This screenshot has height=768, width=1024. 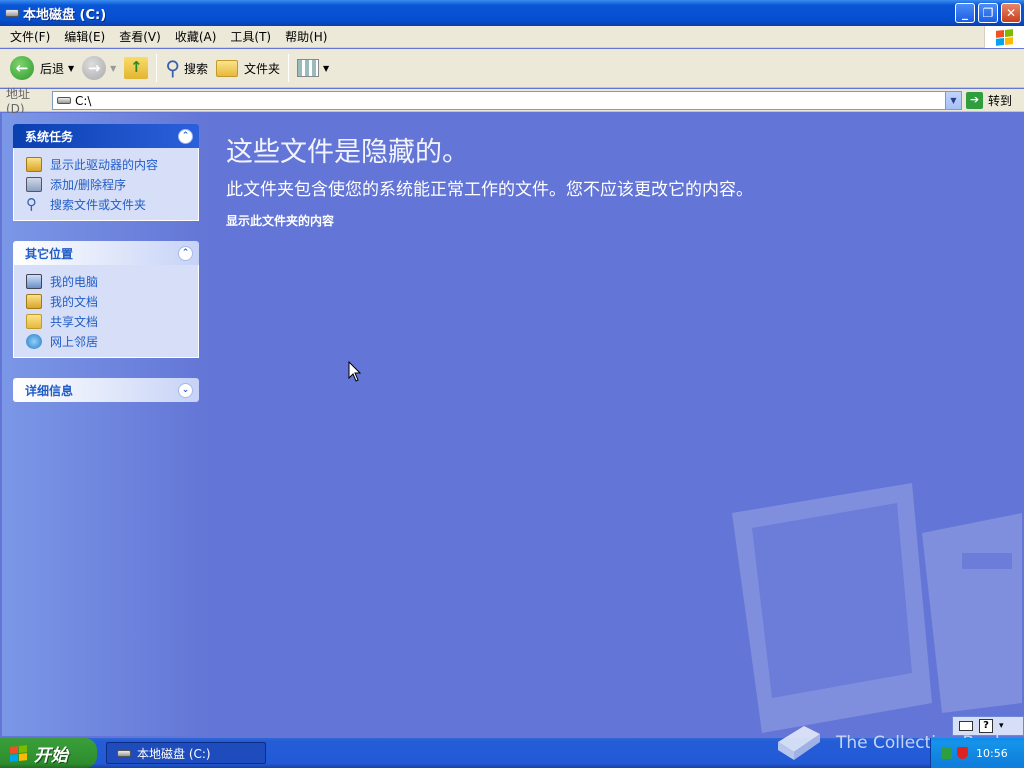 I want to click on taskbar-window-button: 本地磁盘 (C:), so click(x=186, y=753).